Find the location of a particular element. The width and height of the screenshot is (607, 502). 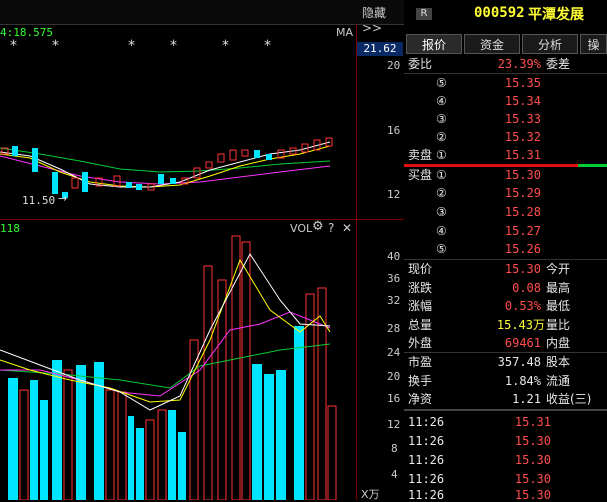

low-price-label: 11.50 is located at coordinates (39, 200).